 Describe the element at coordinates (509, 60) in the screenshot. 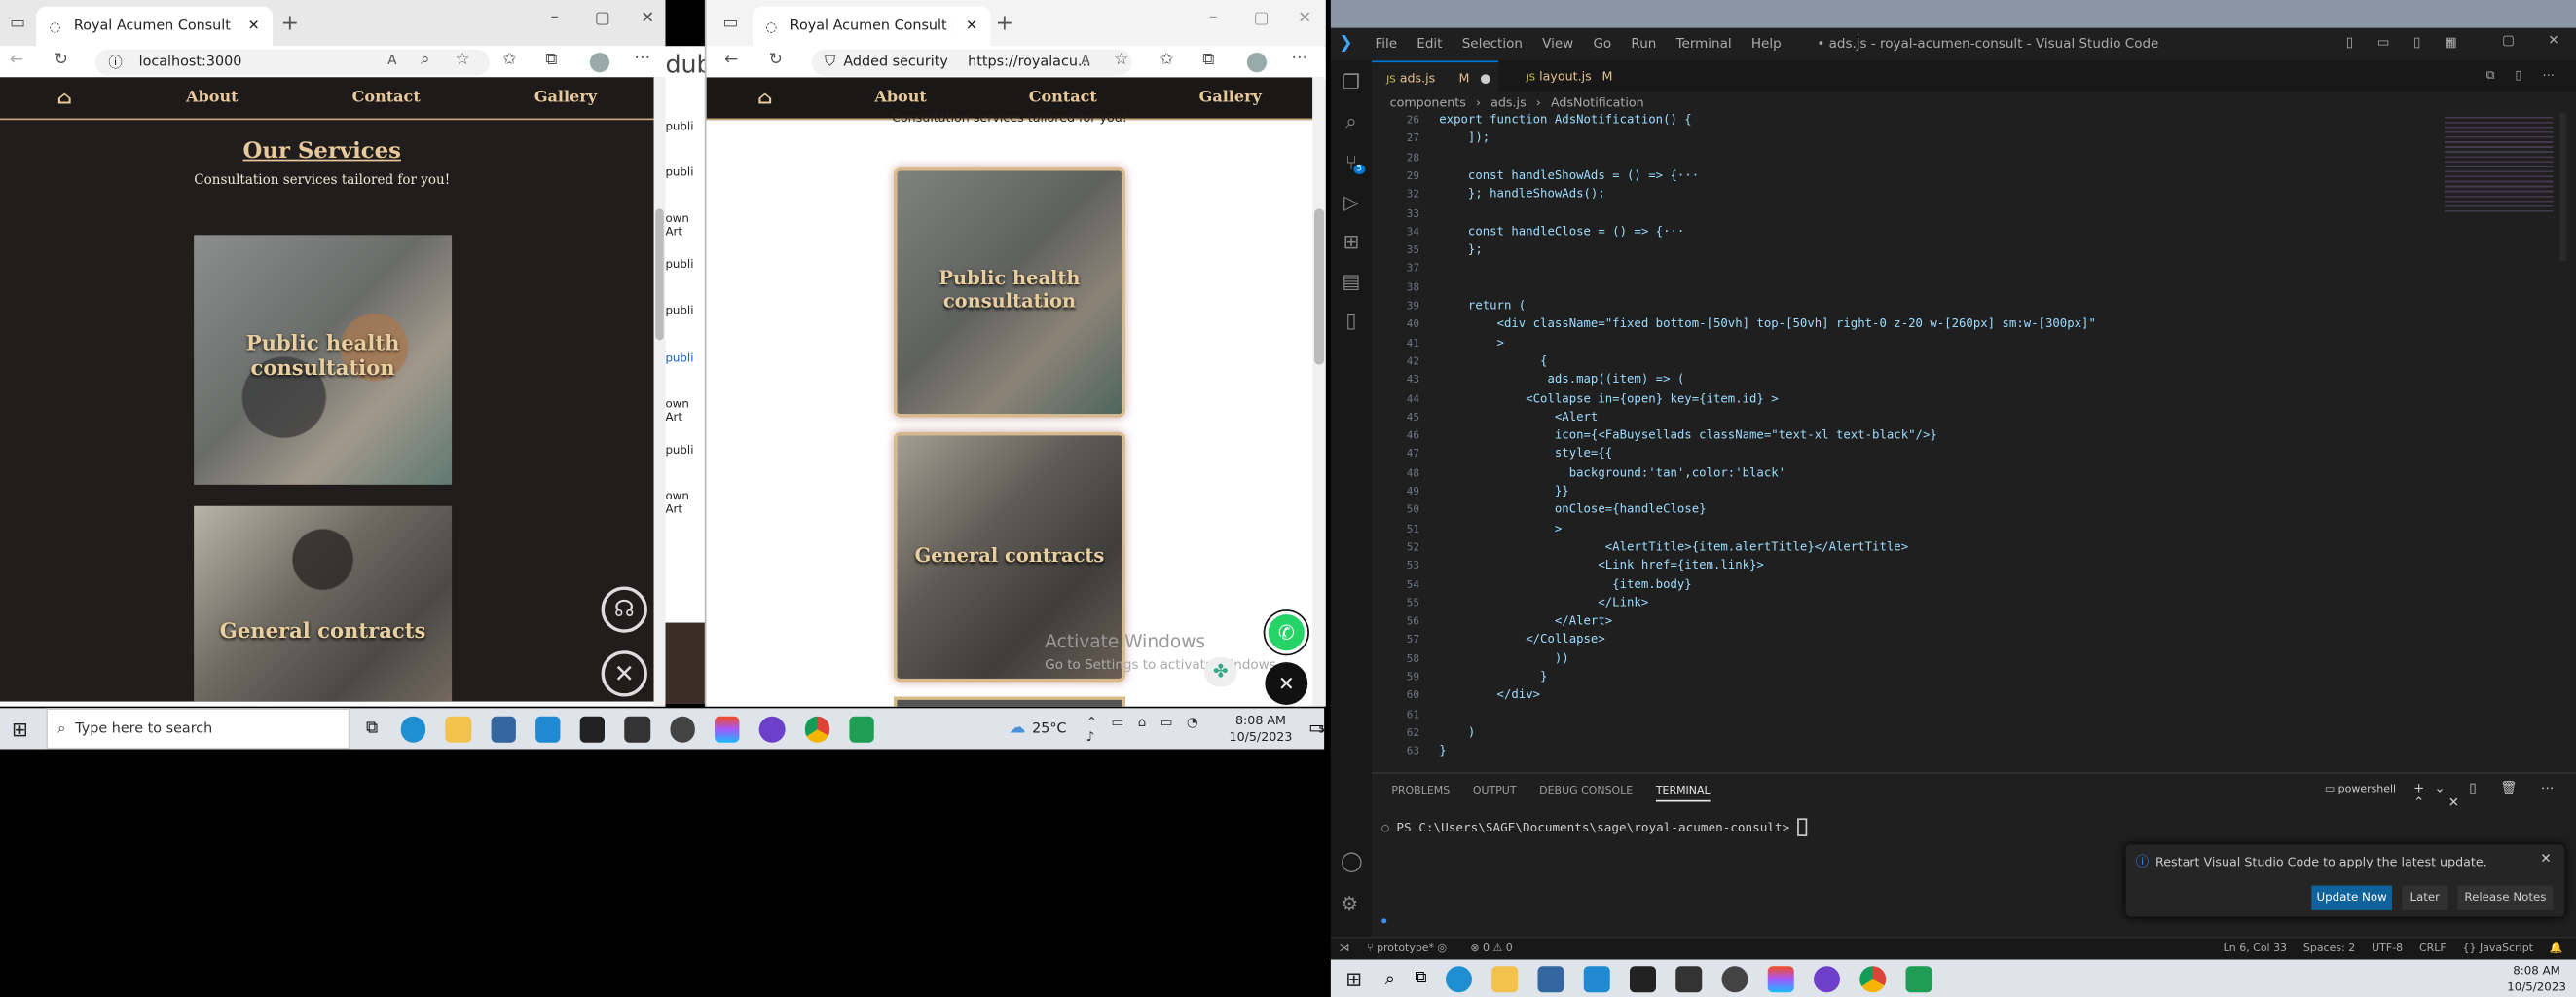

I see `favorites-icon: ✩` at that location.